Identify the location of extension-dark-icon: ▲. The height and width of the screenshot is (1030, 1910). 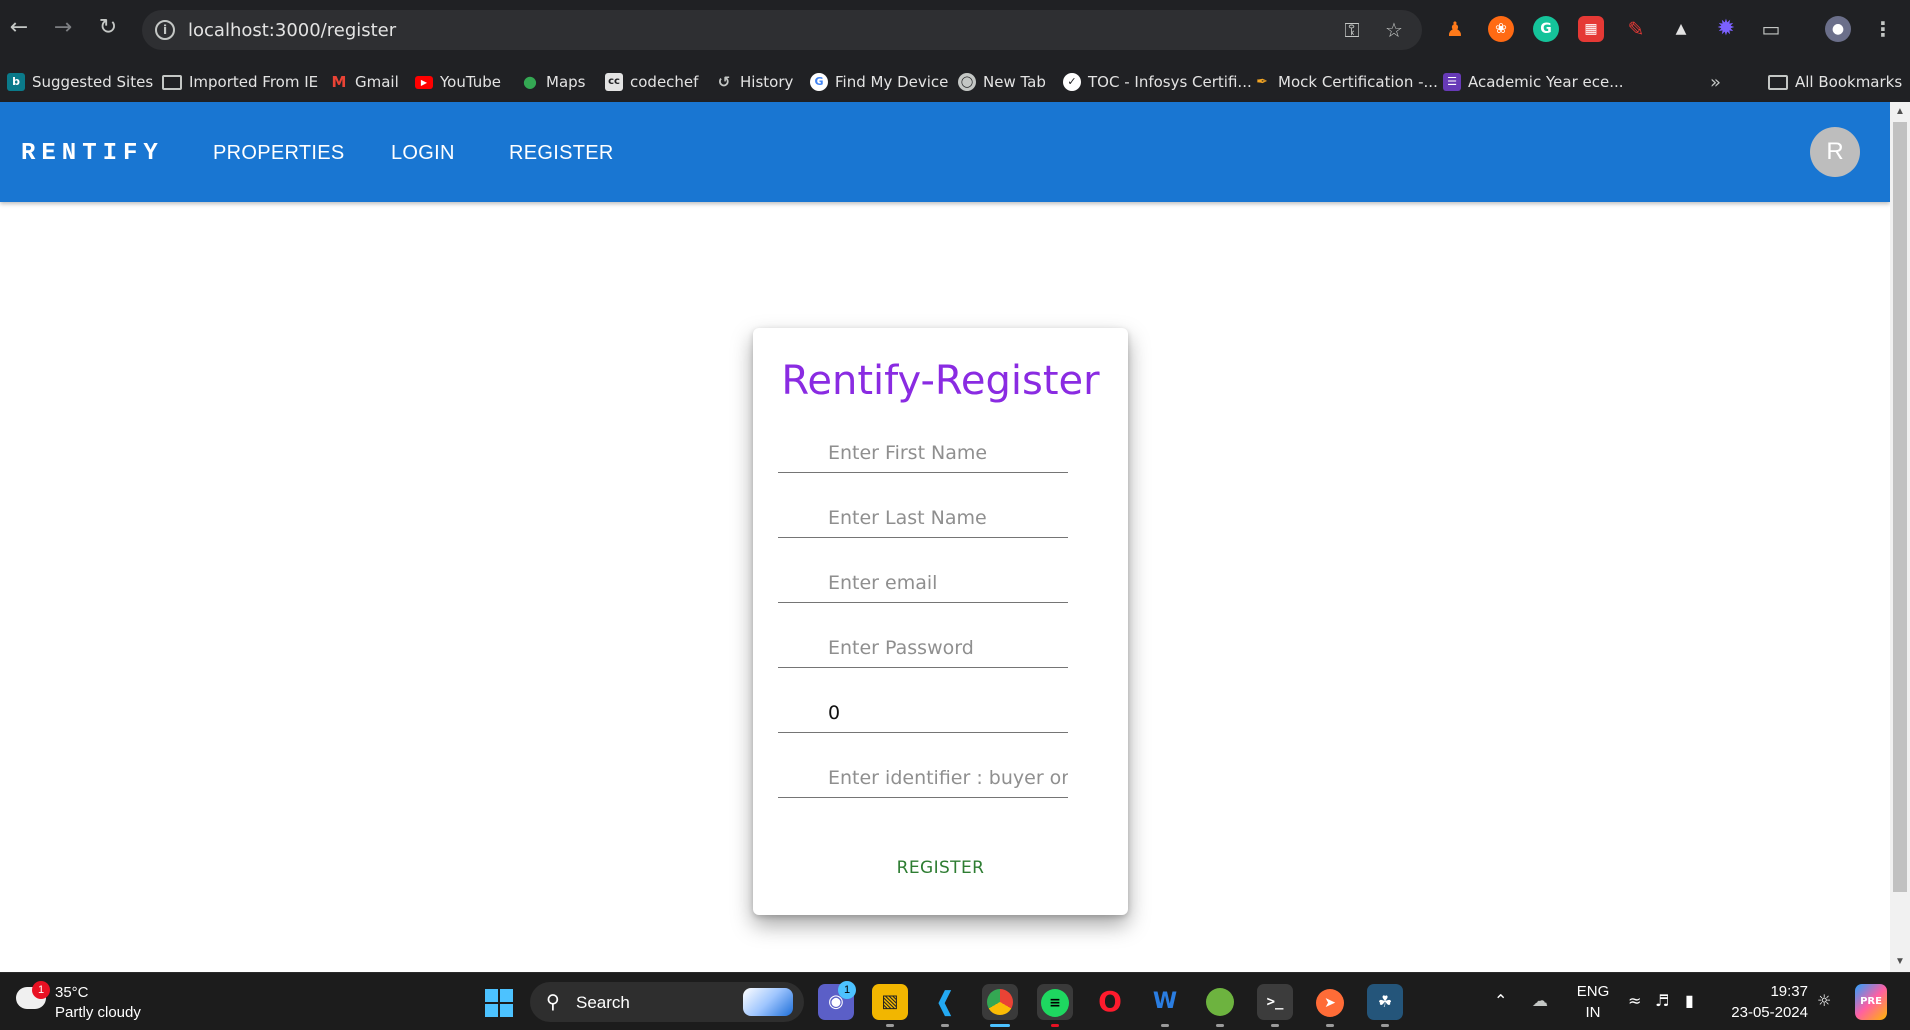
(1681, 29).